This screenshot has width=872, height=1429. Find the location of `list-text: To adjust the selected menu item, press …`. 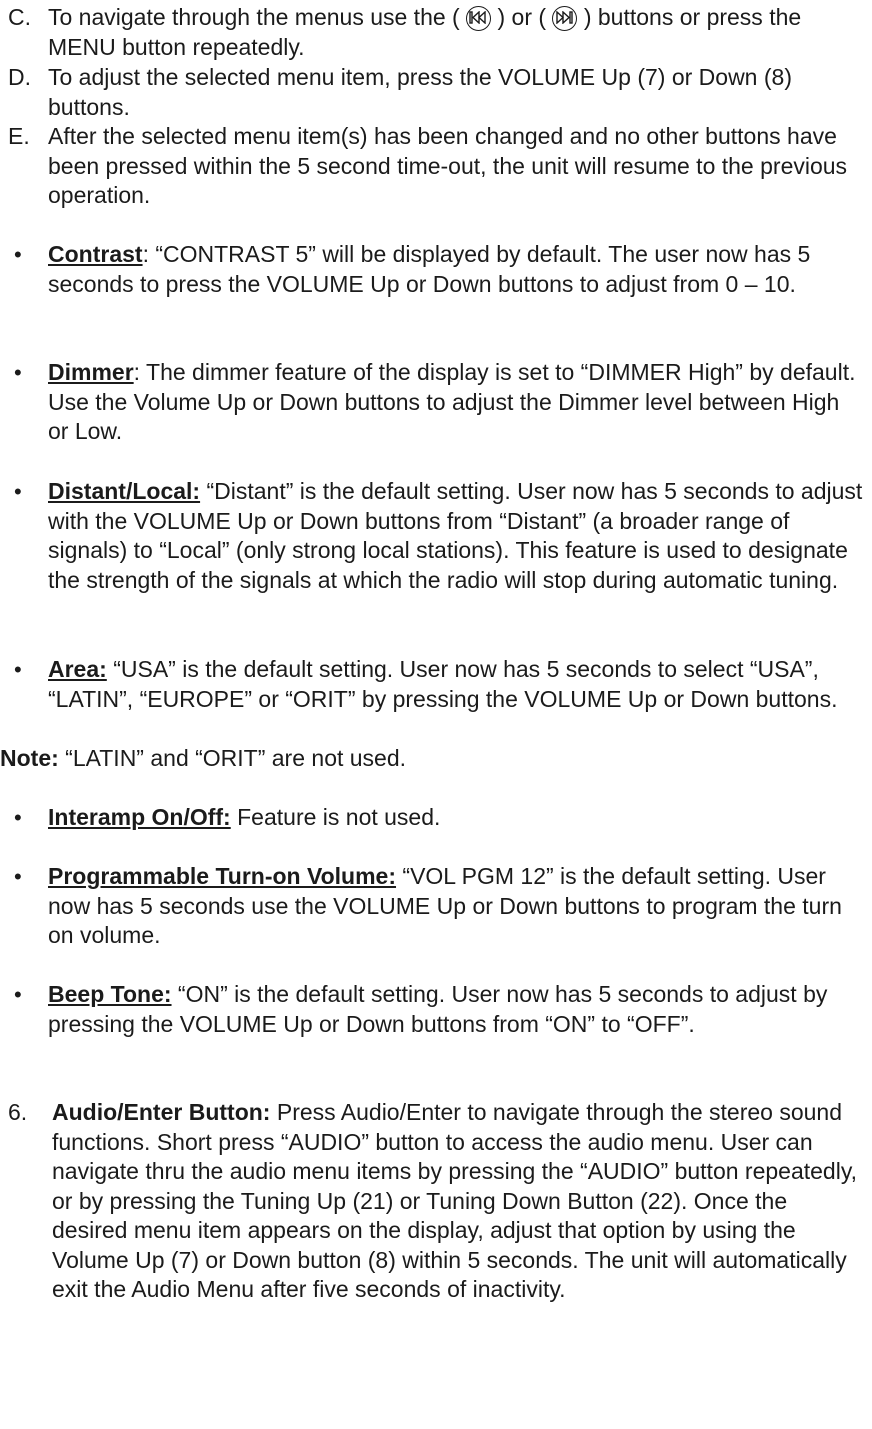

list-text: To adjust the selected menu item, press … is located at coordinates (420, 92).